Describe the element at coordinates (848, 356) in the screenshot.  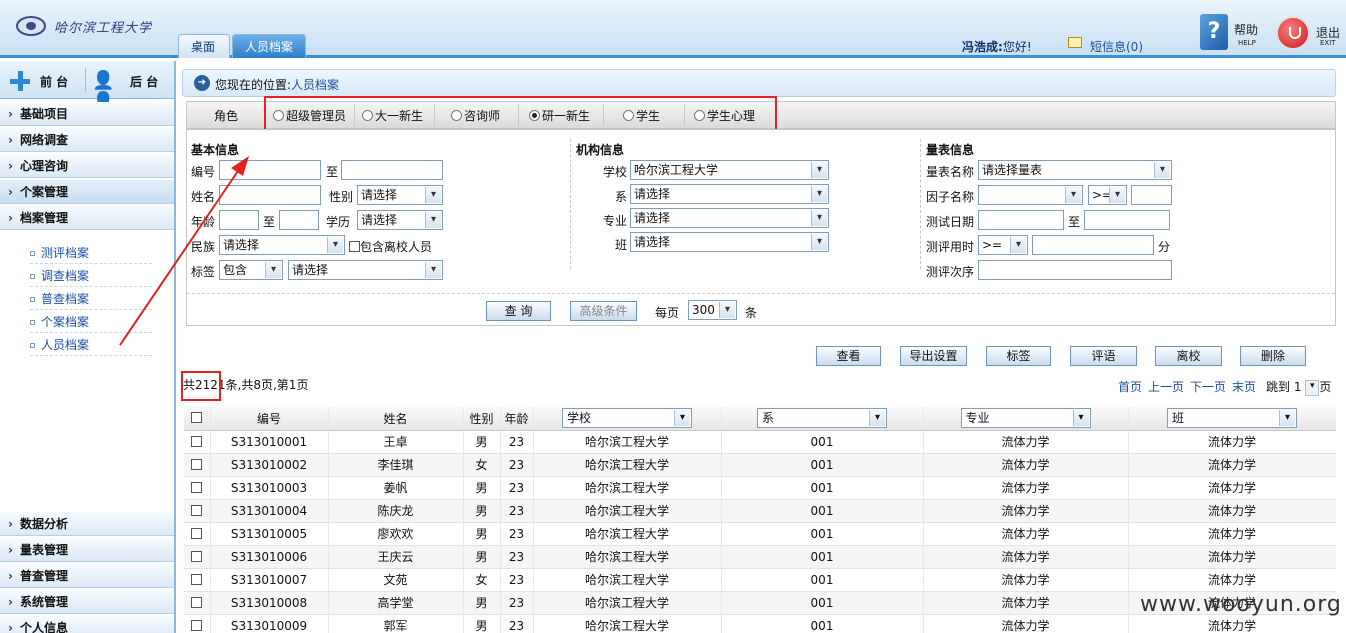
I see `view-button: 查看` at that location.